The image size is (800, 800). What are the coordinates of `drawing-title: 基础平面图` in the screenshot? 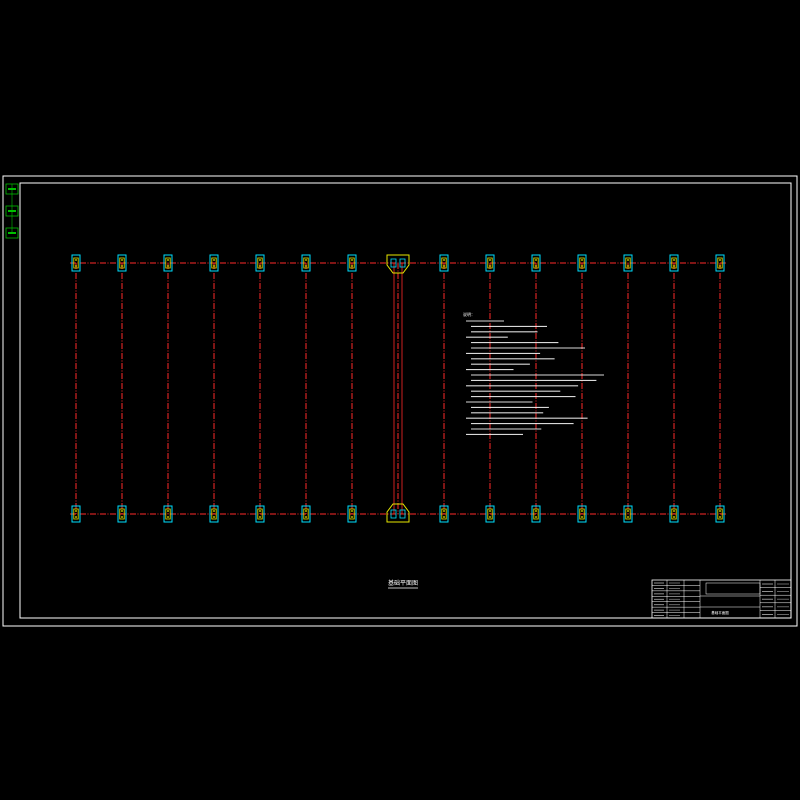 It's located at (403, 583).